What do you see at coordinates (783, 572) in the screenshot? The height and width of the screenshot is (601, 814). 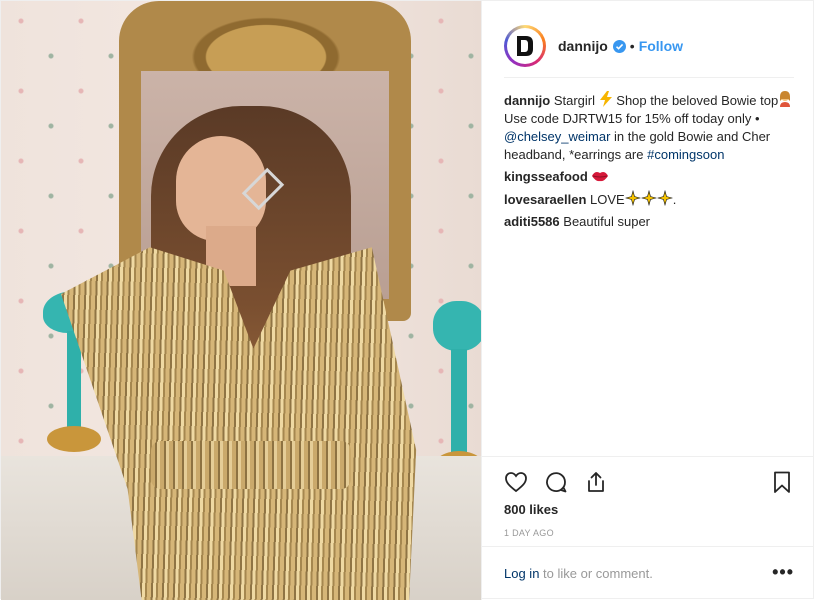 I see `more-options-button: •••` at bounding box center [783, 572].